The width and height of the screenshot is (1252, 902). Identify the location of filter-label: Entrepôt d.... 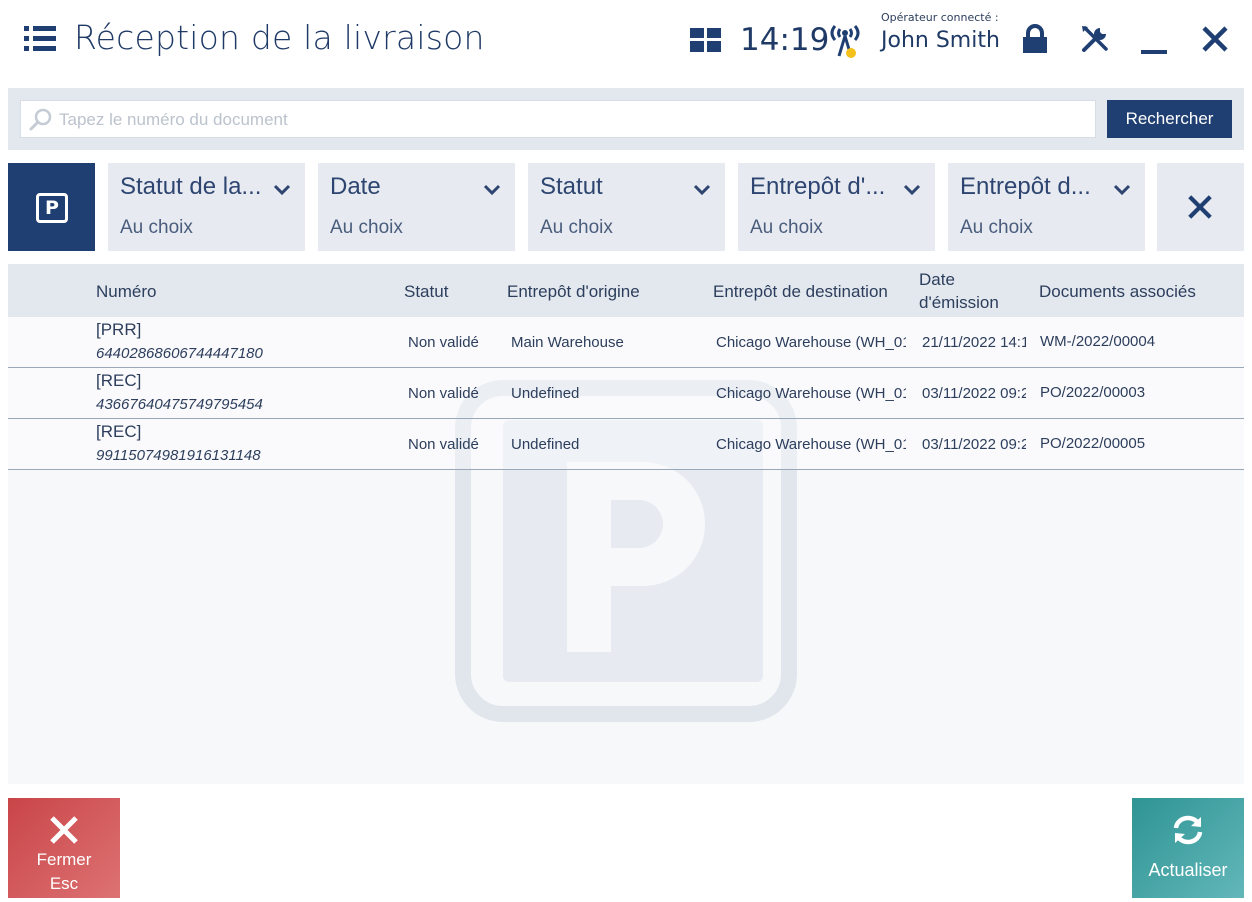
(1025, 186).